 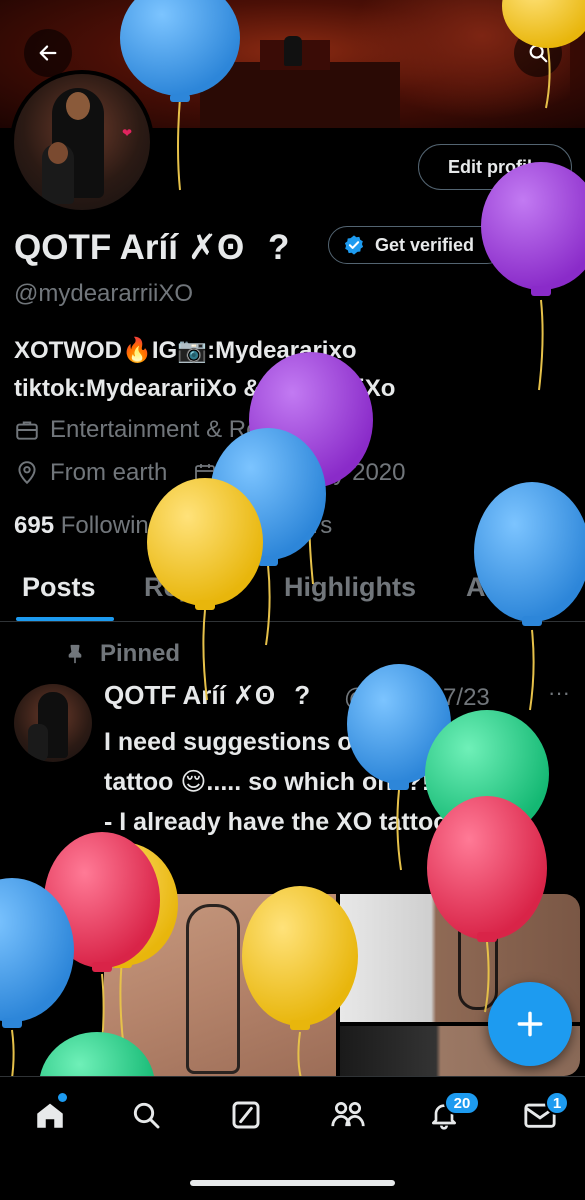 What do you see at coordinates (315, 472) in the screenshot?
I see `joined-label: Joined July 2020` at bounding box center [315, 472].